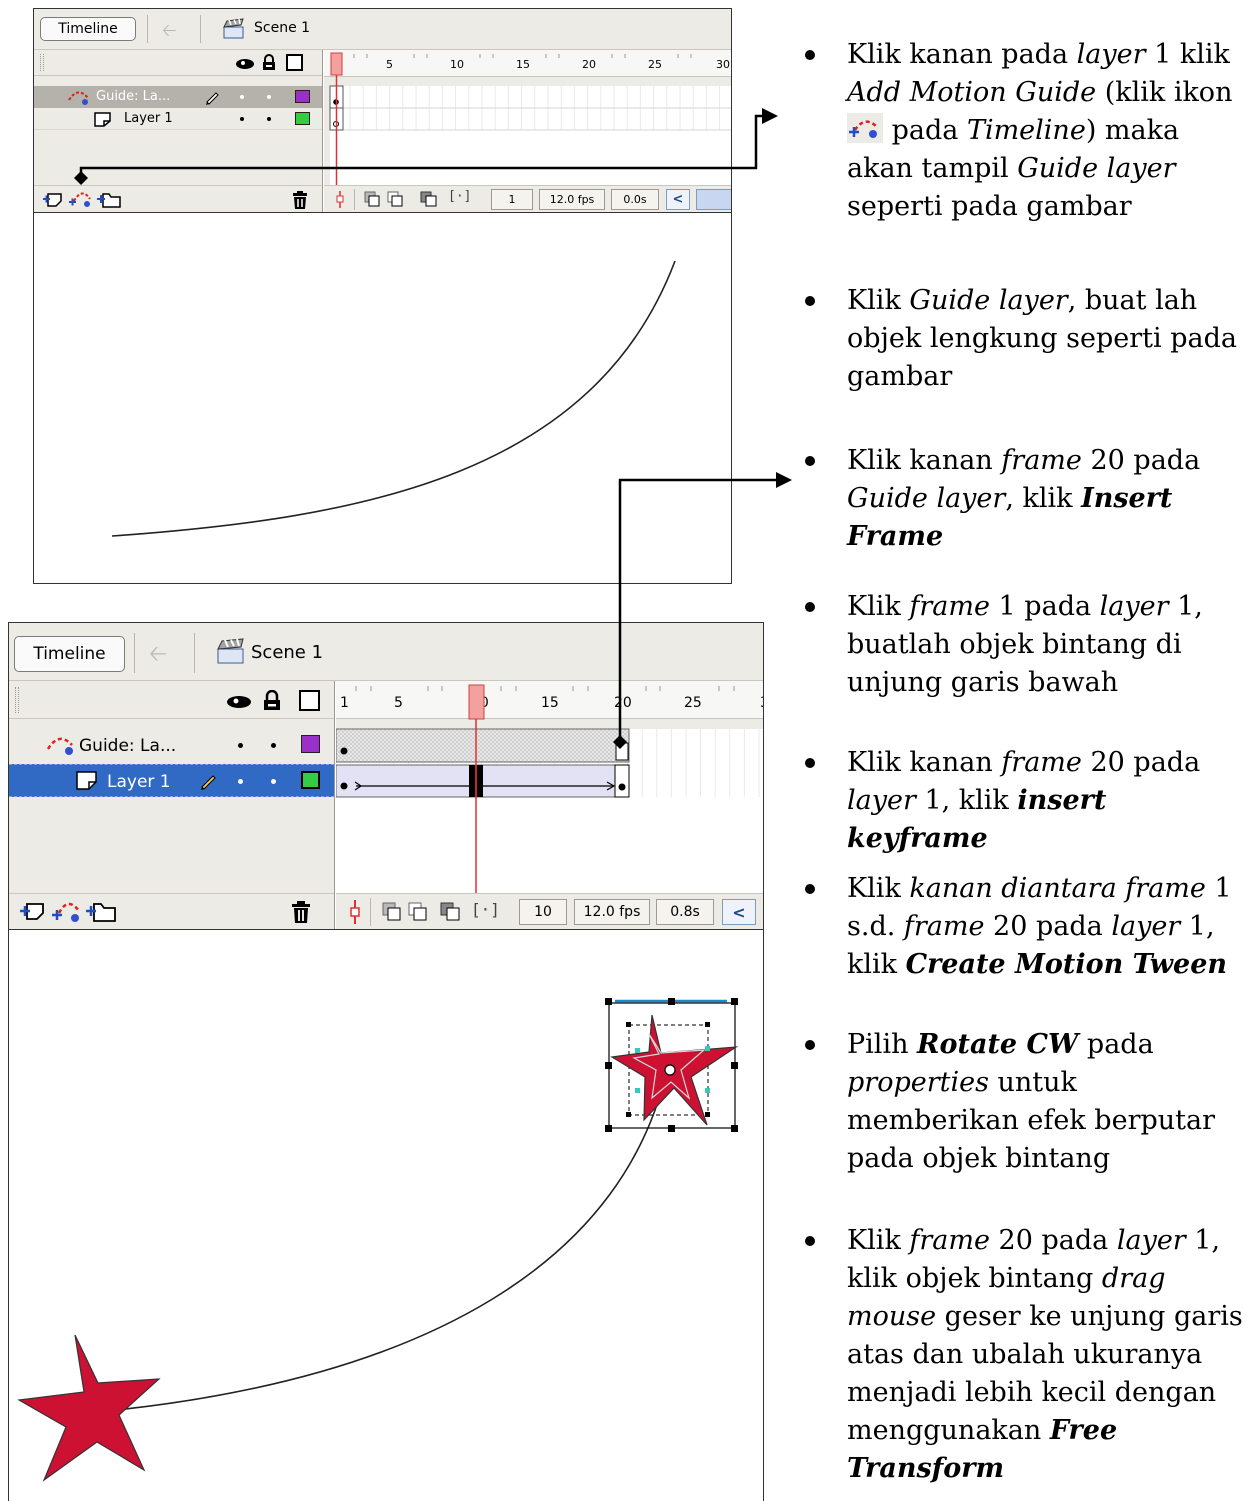  I want to click on pencil-icon, so click(212, 98).